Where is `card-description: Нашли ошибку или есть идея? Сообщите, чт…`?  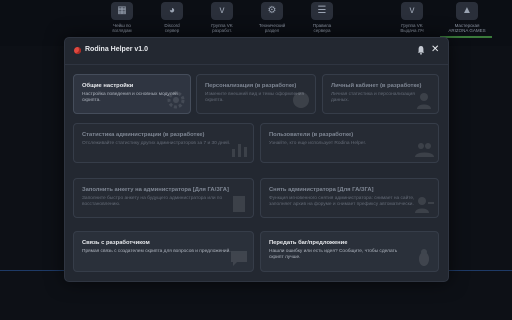
card-description: Нашли ошибку или есть идея? Сообщите, чт… is located at coordinates (333, 255).